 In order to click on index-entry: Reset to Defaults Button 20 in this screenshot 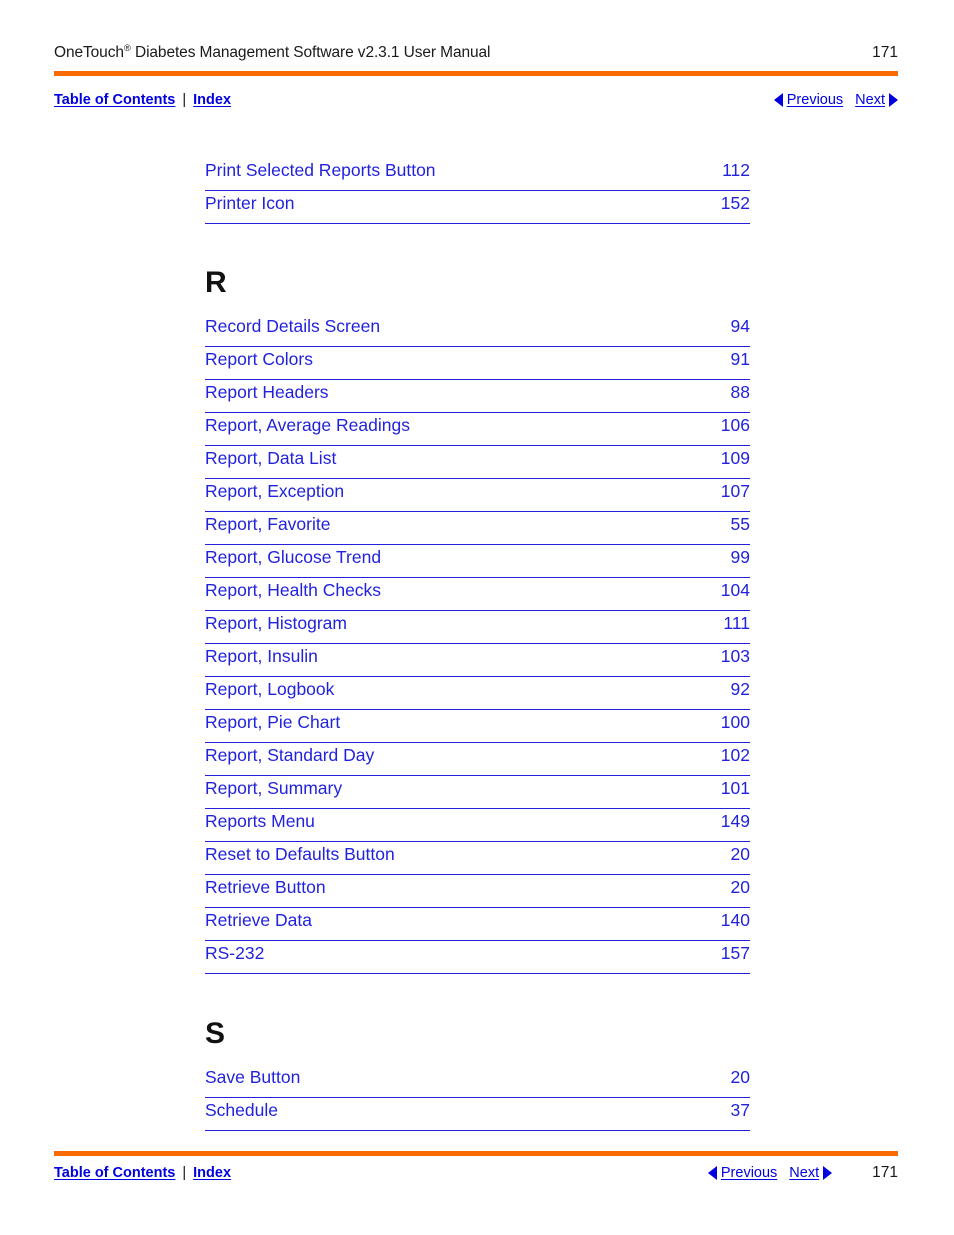, I will do `click(477, 858)`.